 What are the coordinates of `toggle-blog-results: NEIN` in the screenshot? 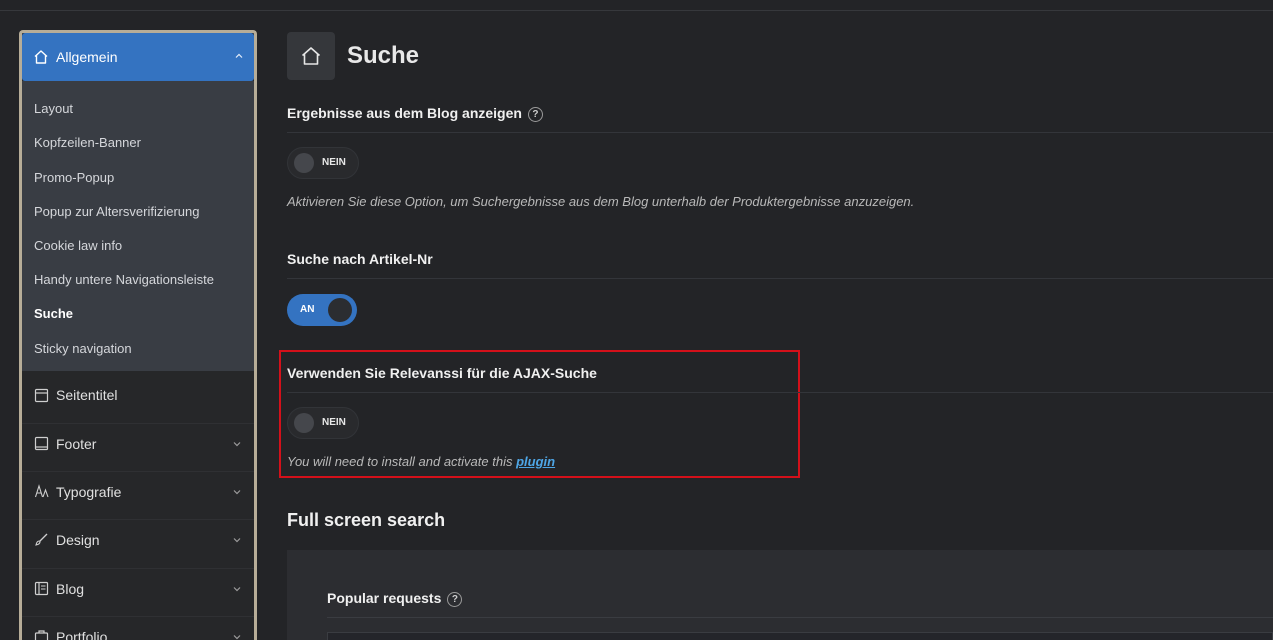 It's located at (323, 163).